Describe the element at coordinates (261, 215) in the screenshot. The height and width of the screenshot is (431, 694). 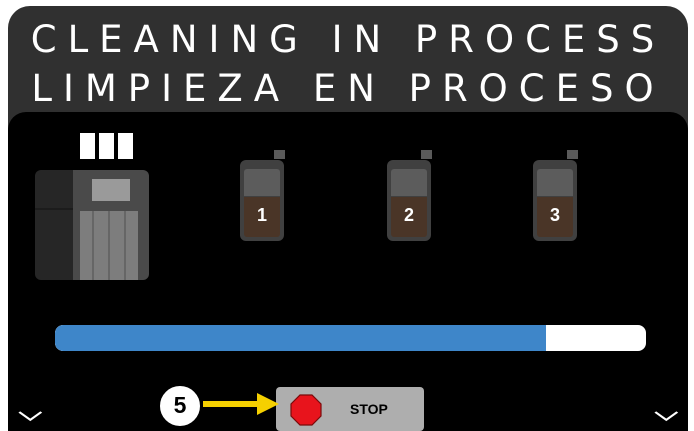
I see `container-number: 1` at that location.